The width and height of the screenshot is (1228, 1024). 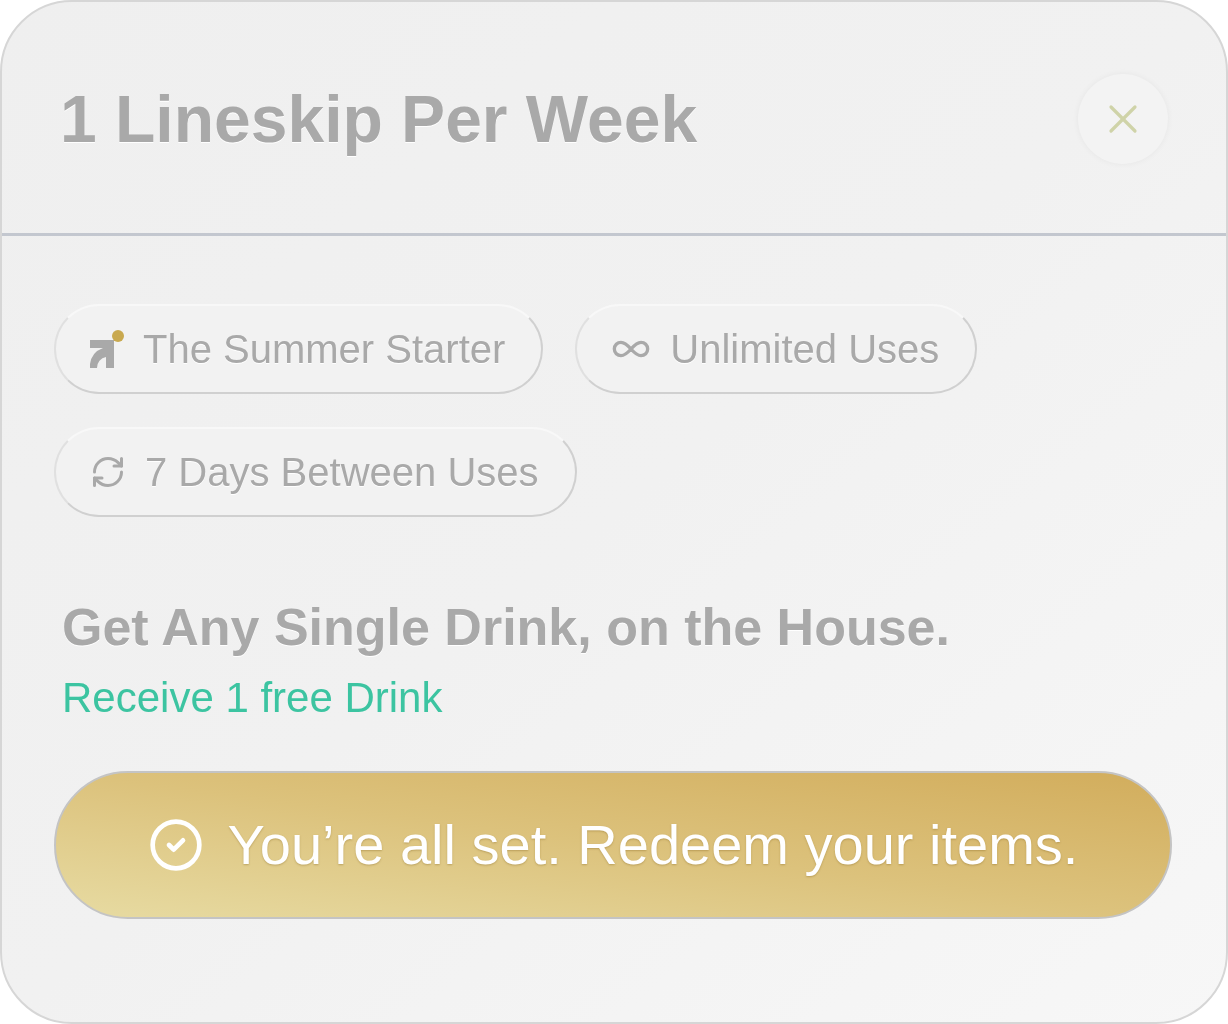 What do you see at coordinates (107, 349) in the screenshot?
I see `logo-icon` at bounding box center [107, 349].